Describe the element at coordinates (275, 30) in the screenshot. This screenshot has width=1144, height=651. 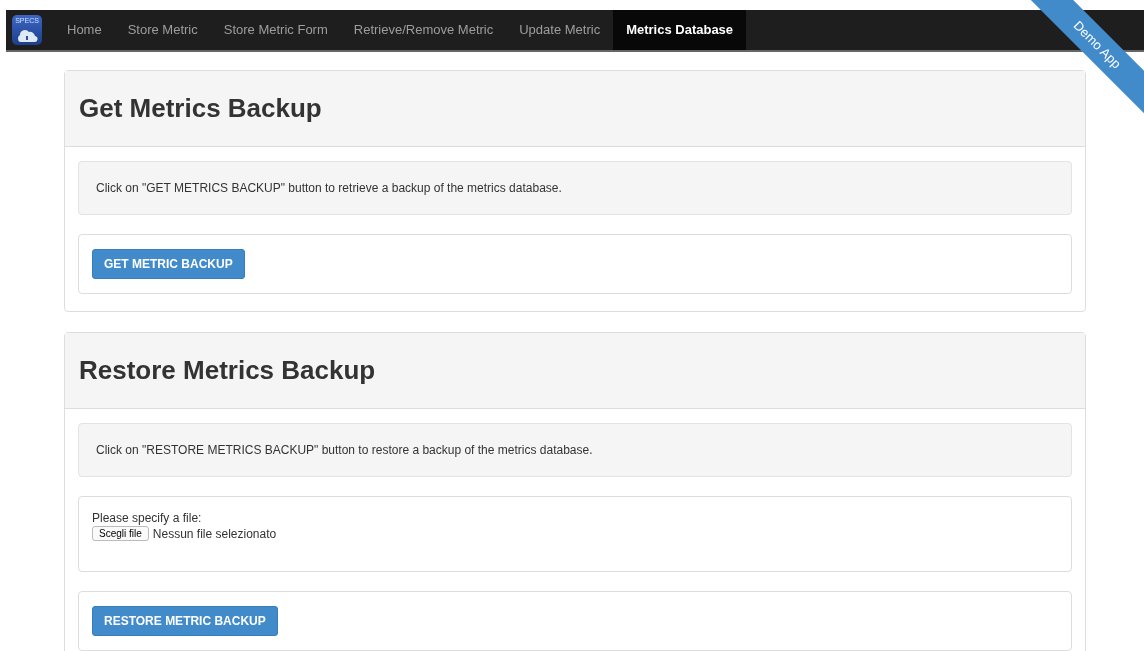
I see `nav-tab: Store Metric Form` at that location.